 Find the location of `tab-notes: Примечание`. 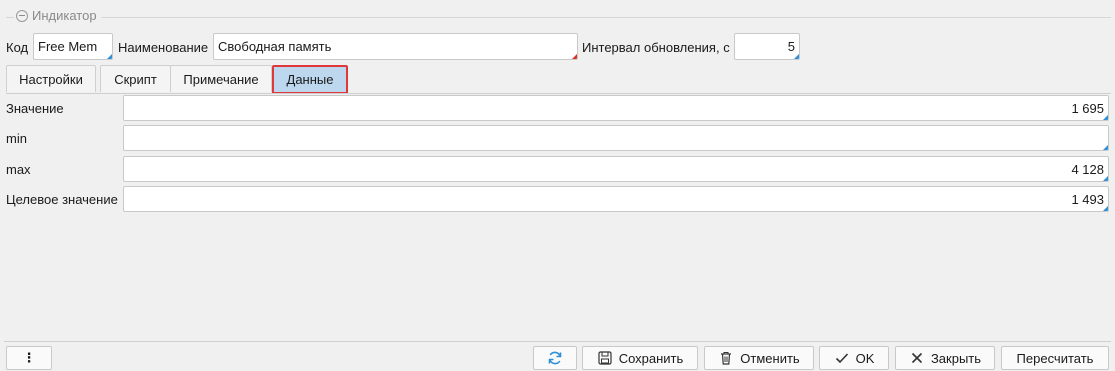

tab-notes: Примечание is located at coordinates (221, 78).